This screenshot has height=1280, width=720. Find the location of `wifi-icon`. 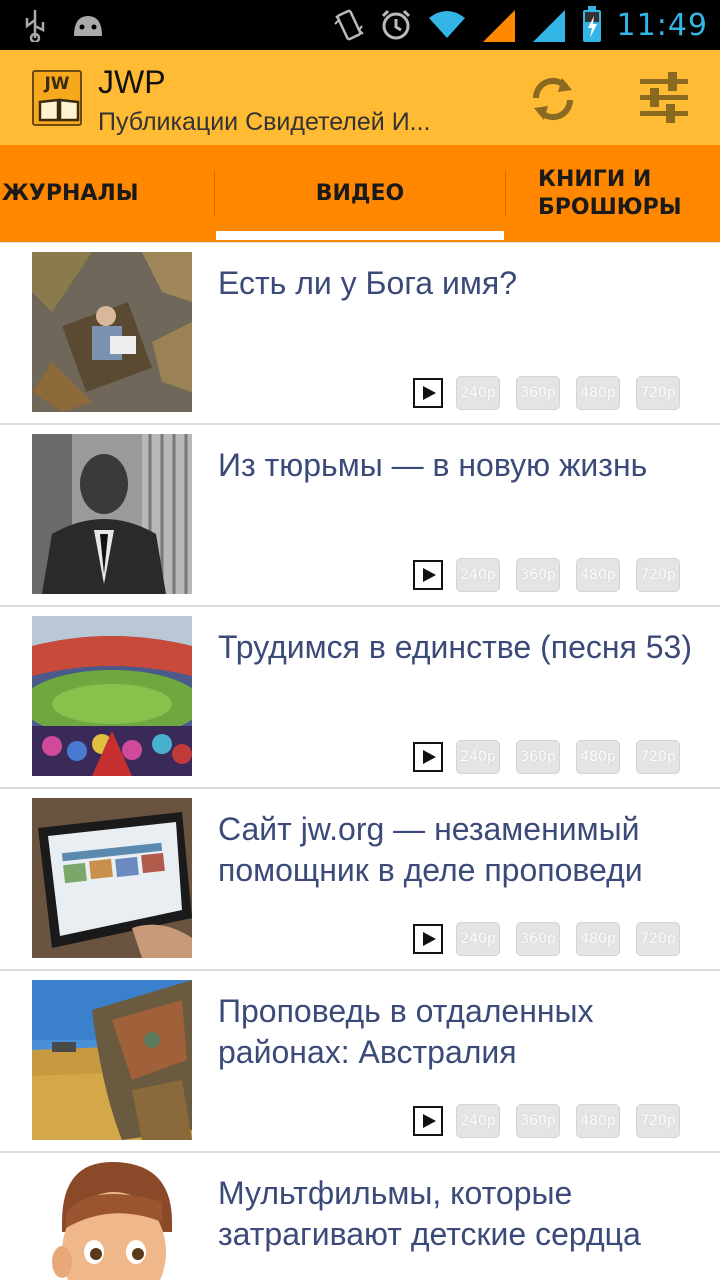

wifi-icon is located at coordinates (446, 24).